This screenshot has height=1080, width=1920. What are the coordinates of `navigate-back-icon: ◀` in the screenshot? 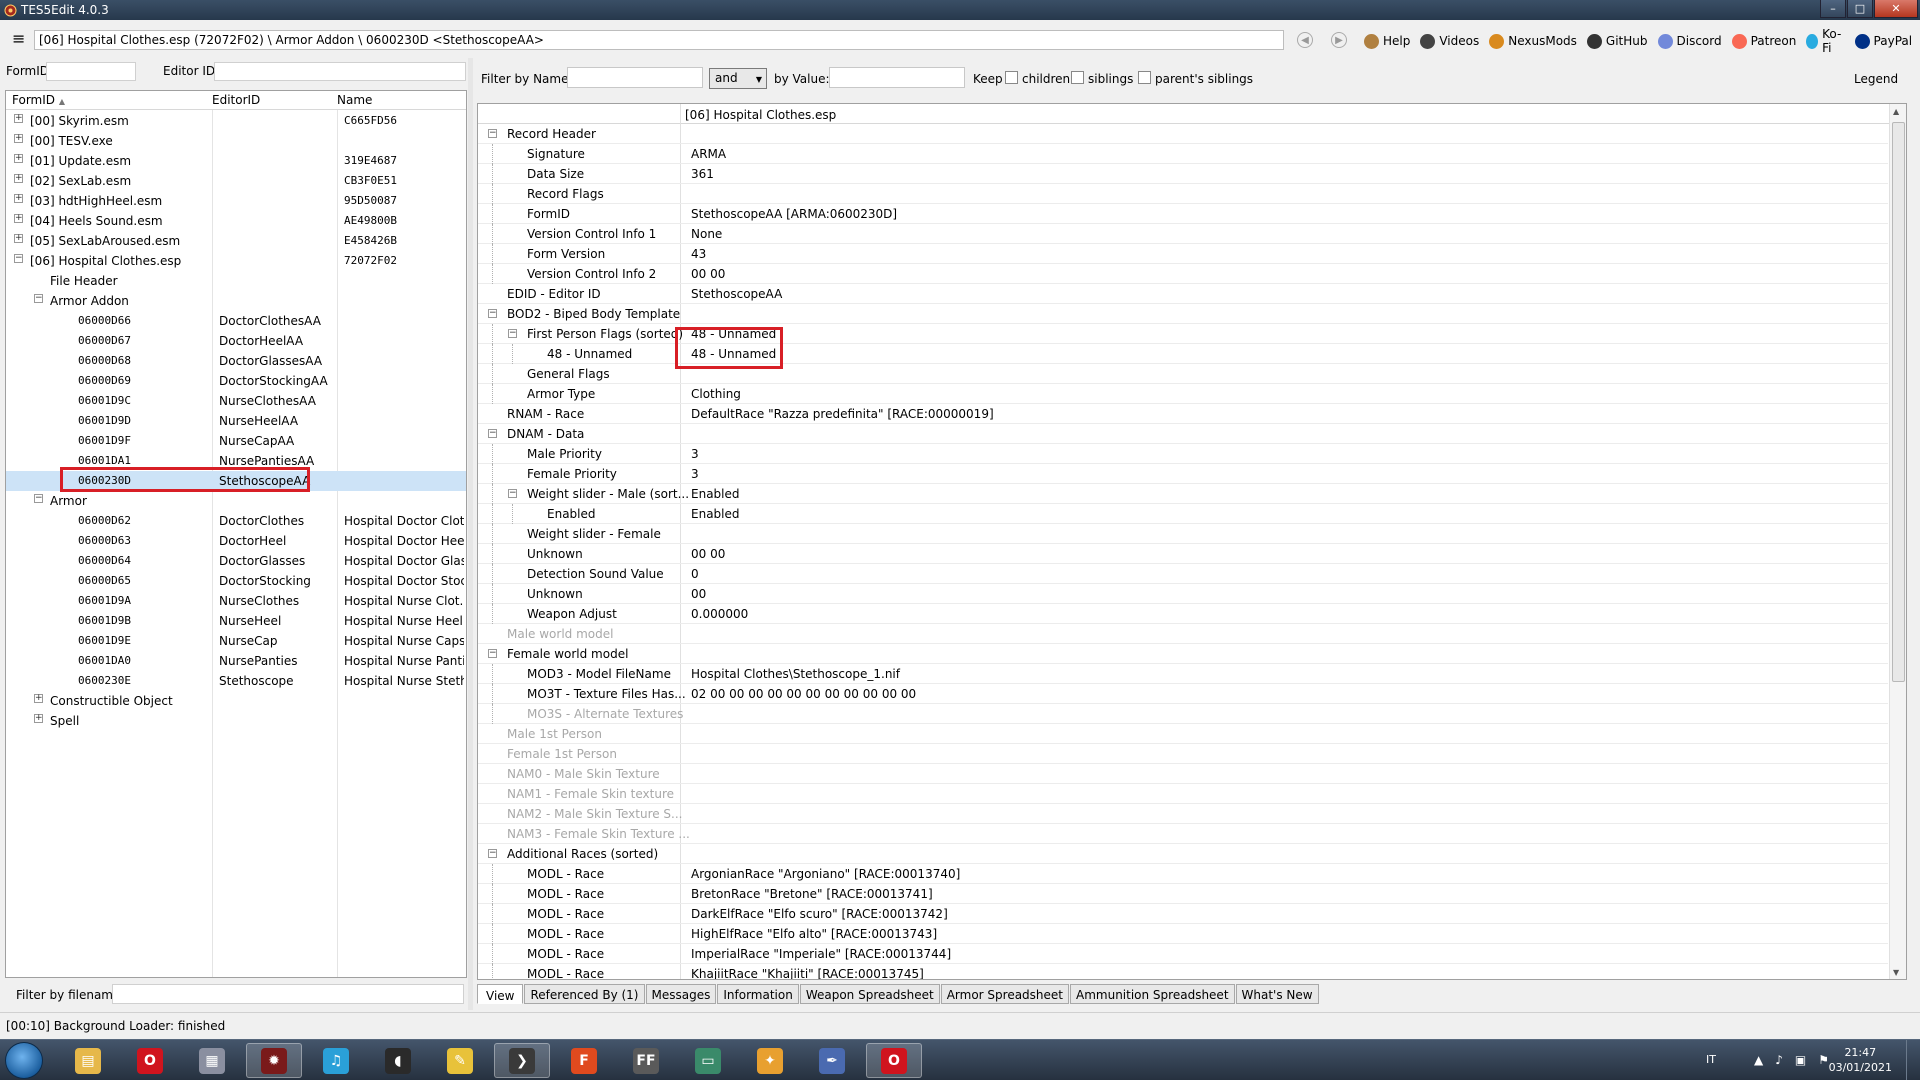 It's located at (1305, 40).